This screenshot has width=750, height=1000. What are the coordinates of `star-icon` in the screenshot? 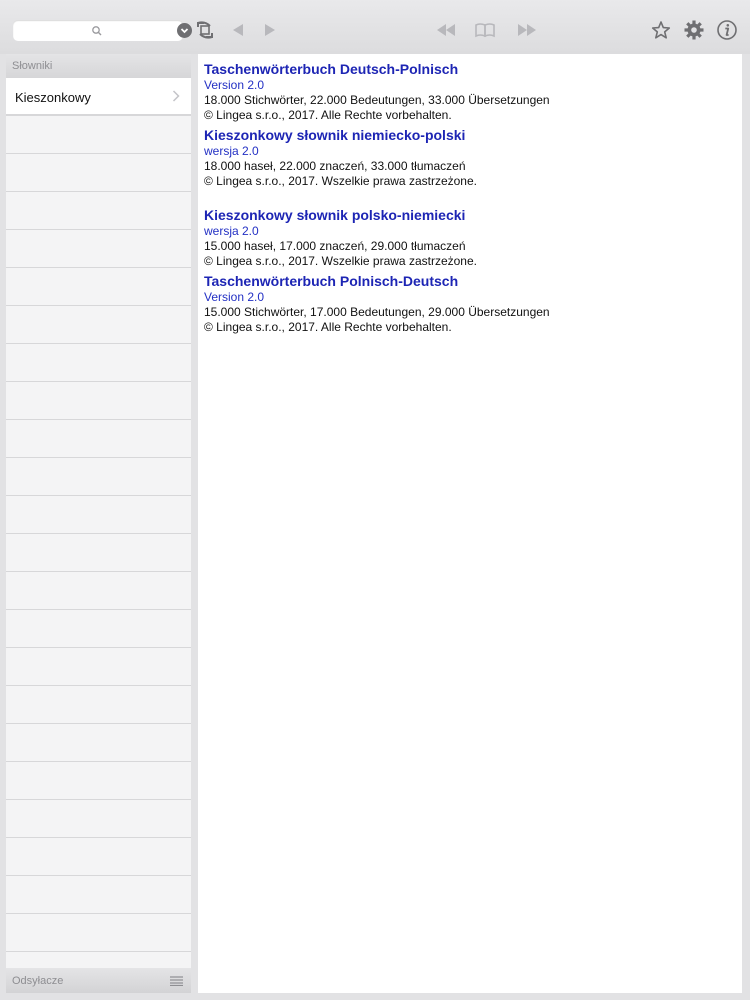 It's located at (661, 30).